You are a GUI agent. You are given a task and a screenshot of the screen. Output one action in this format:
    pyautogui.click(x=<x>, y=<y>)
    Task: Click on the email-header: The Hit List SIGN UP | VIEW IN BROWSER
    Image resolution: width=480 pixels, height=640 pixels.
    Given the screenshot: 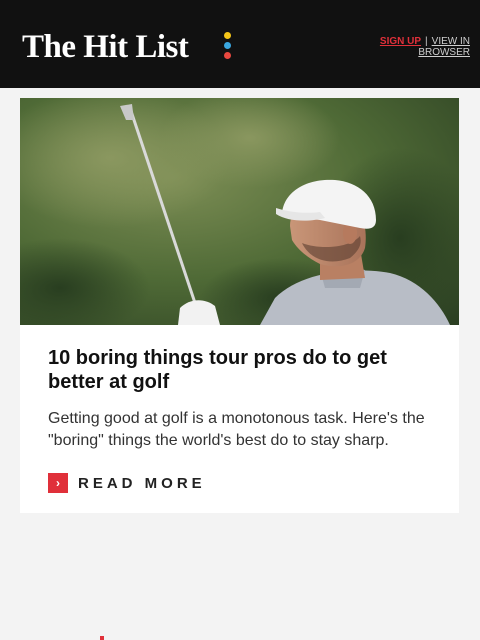 What is the action you would take?
    pyautogui.click(x=240, y=44)
    